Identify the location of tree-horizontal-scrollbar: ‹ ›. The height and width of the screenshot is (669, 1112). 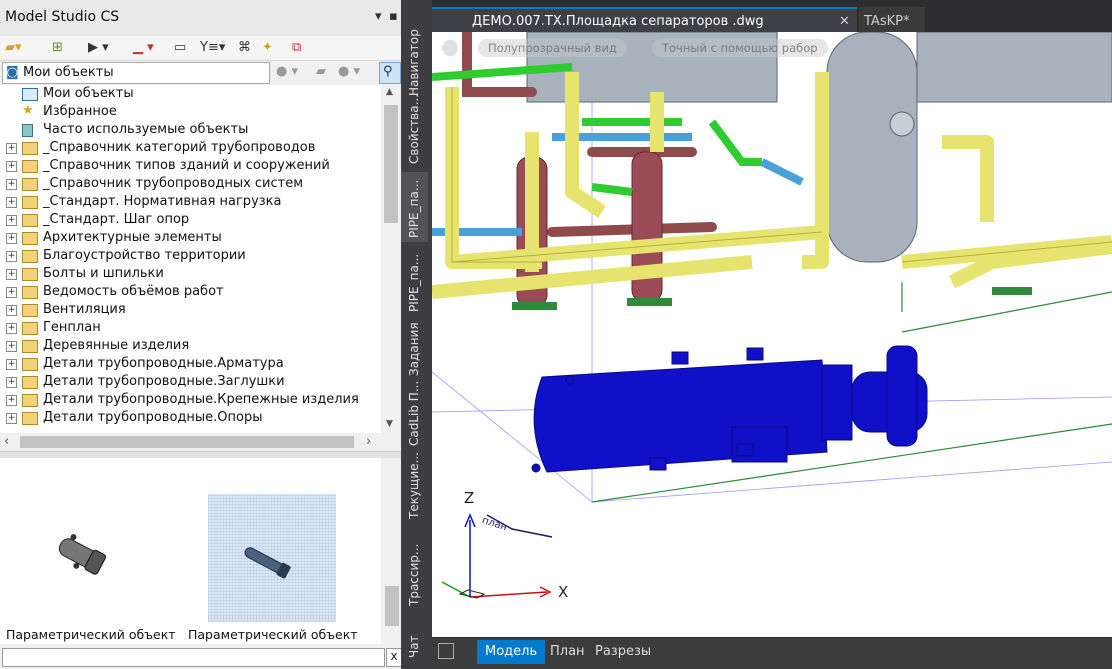
(190, 442).